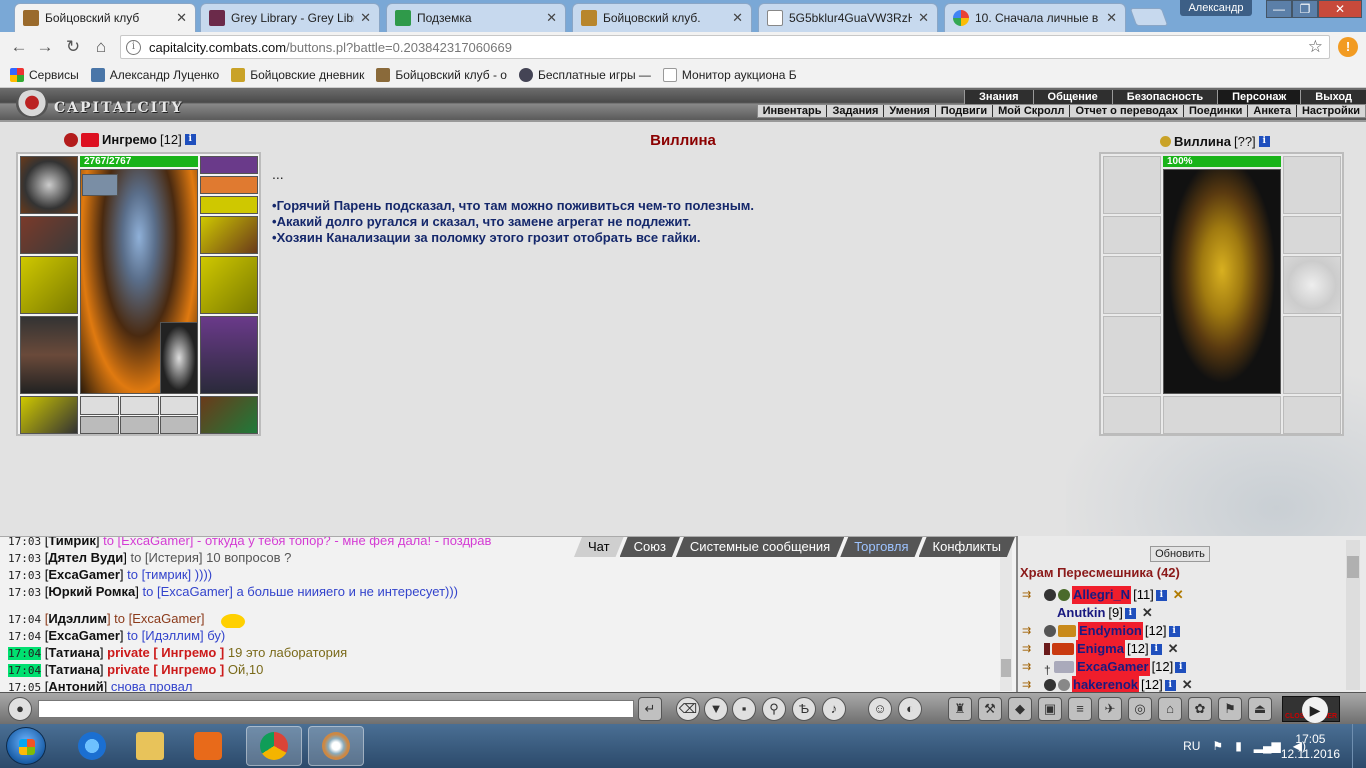  What do you see at coordinates (1238, 746) in the screenshot?
I see `power-icon: ▮` at bounding box center [1238, 746].